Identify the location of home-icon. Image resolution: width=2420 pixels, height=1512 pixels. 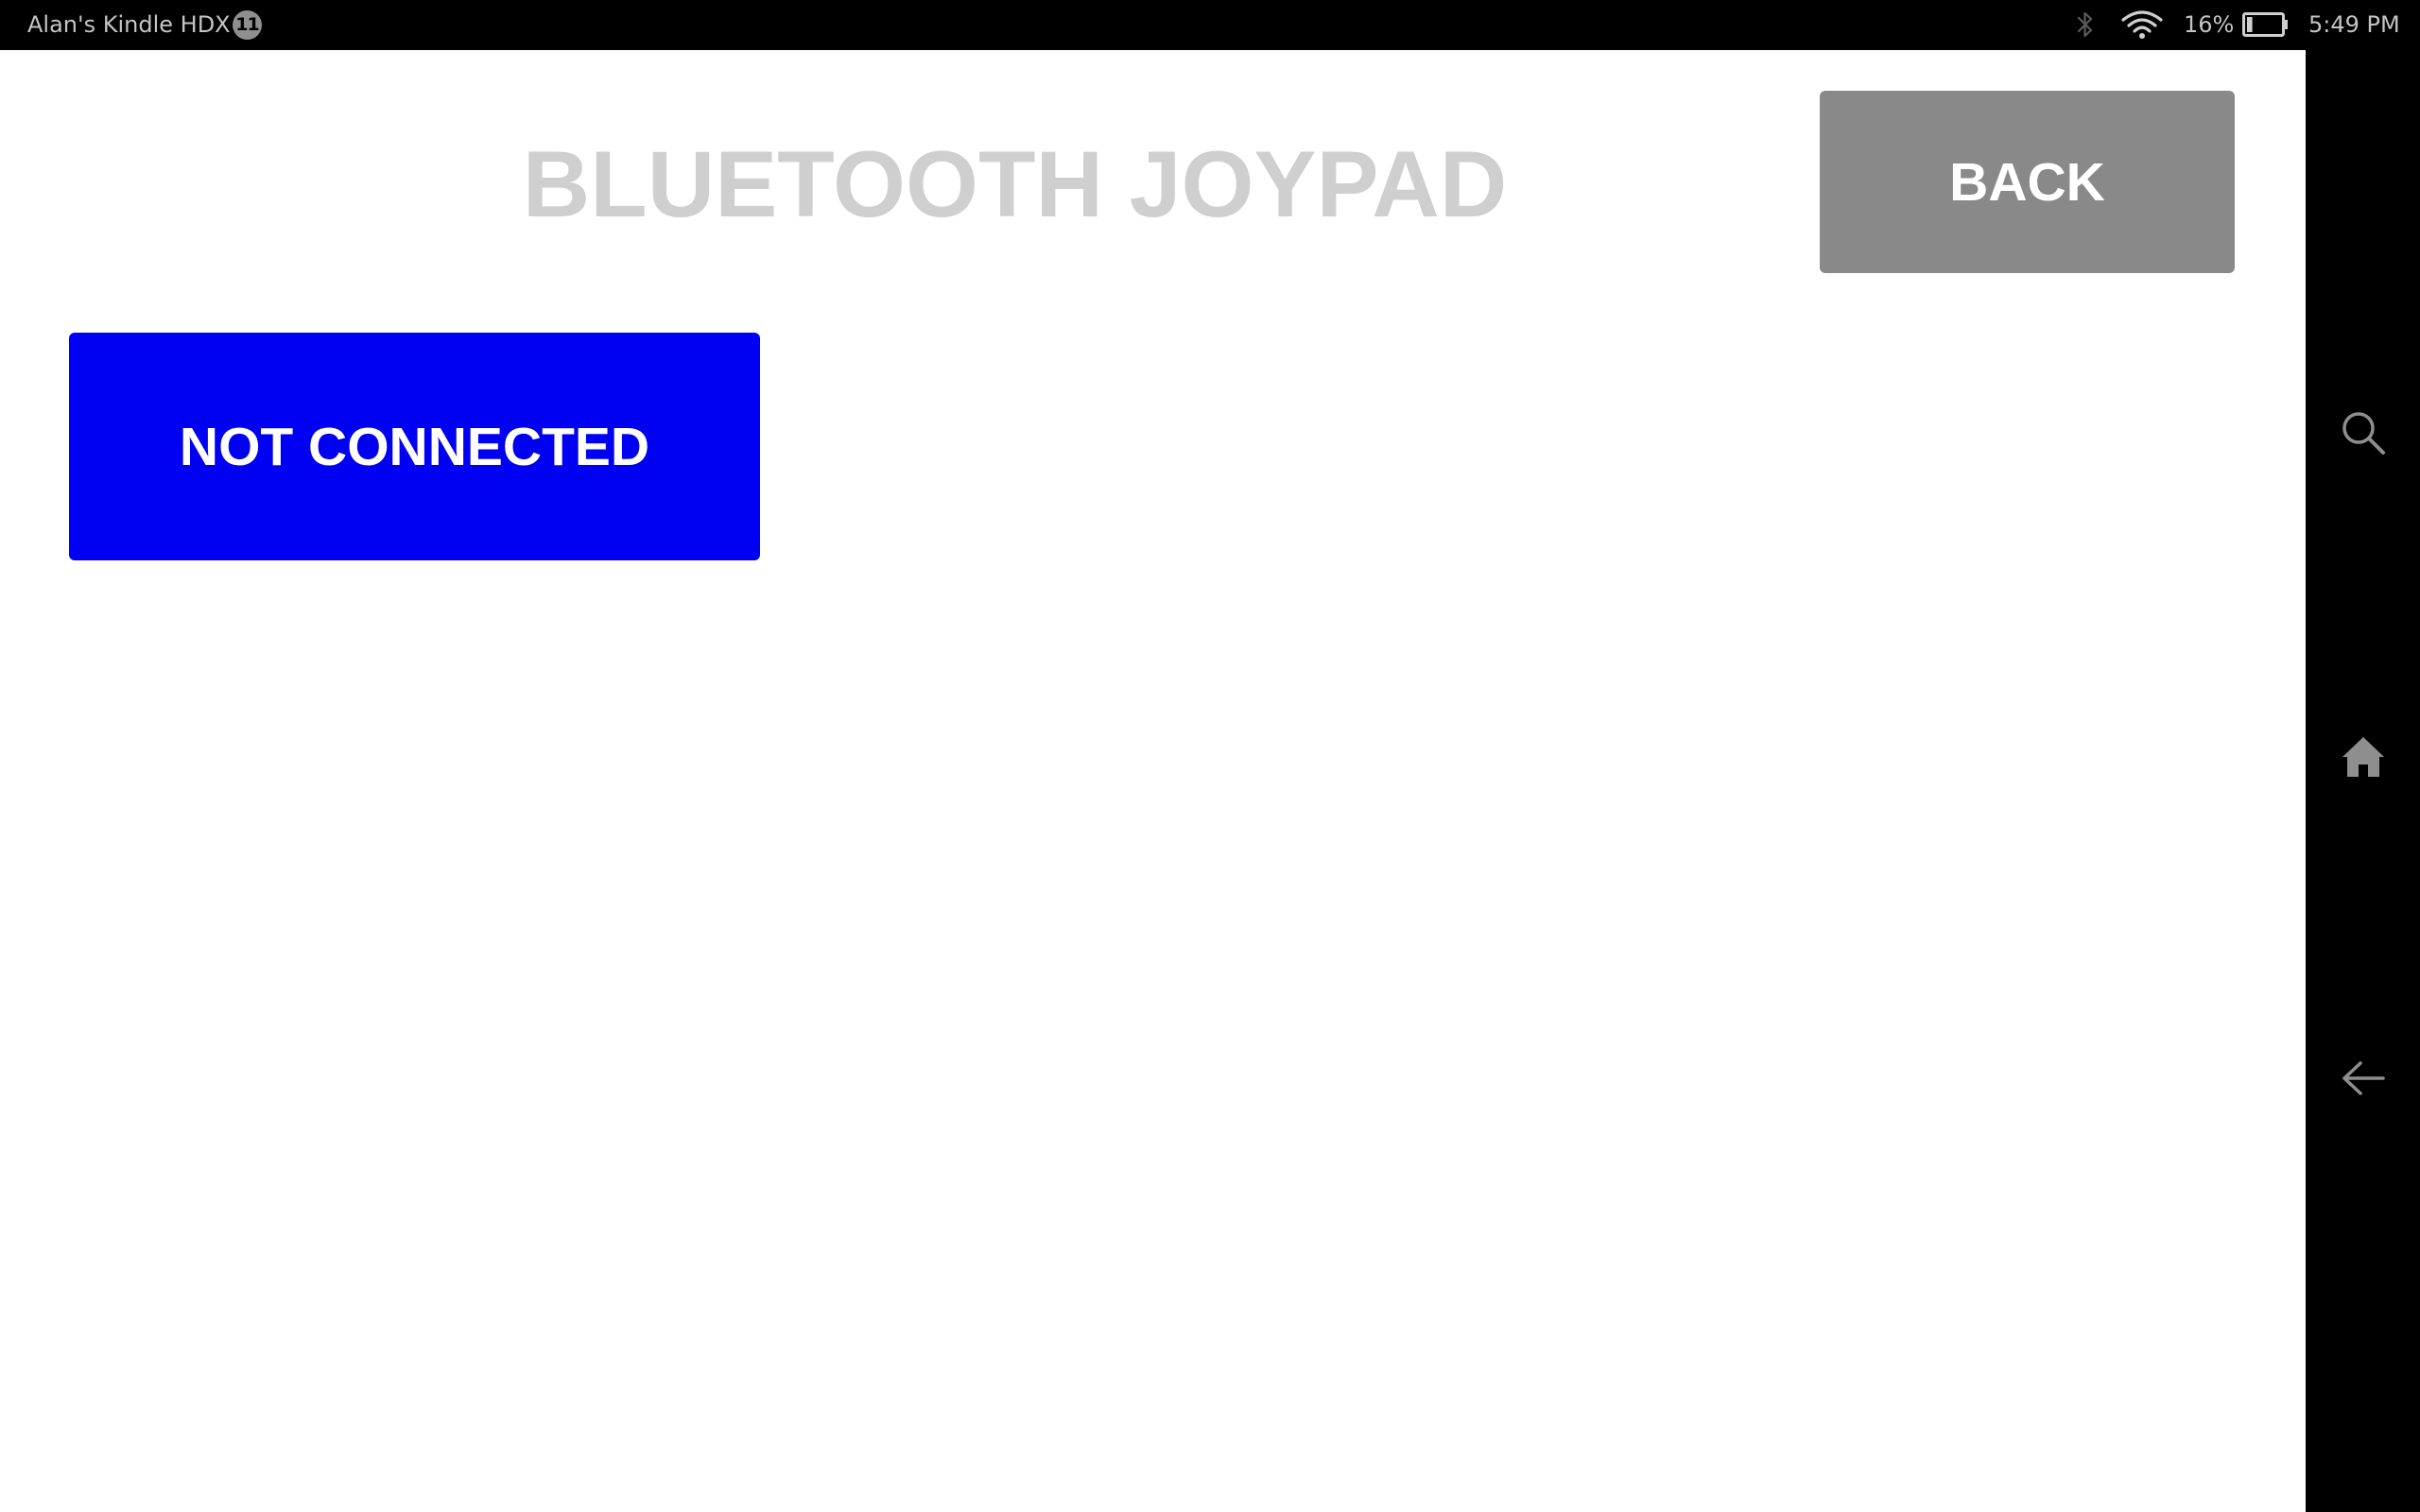
(2363, 757).